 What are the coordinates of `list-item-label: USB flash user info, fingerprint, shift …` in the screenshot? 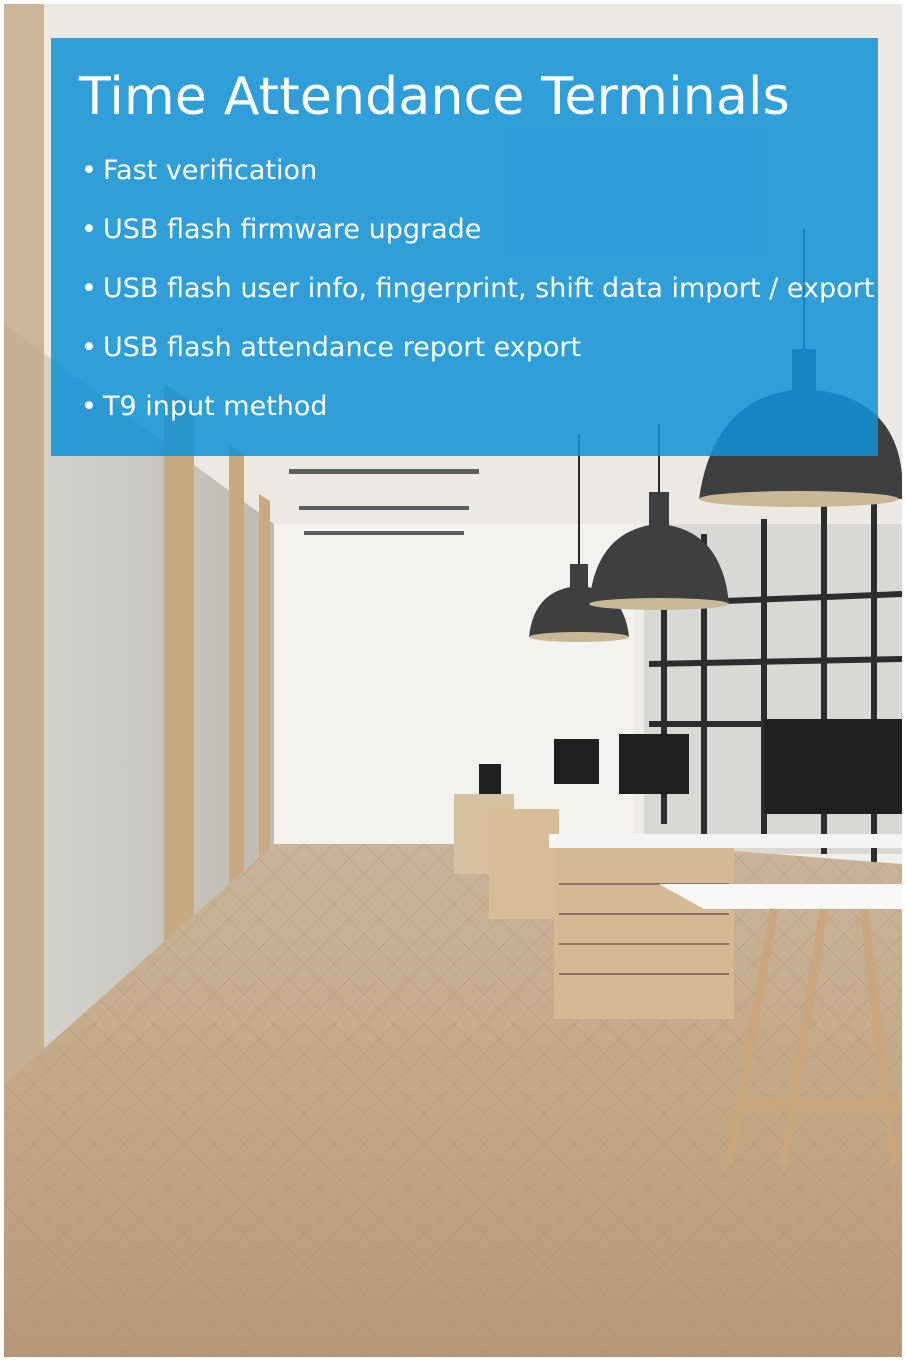 It's located at (489, 288).